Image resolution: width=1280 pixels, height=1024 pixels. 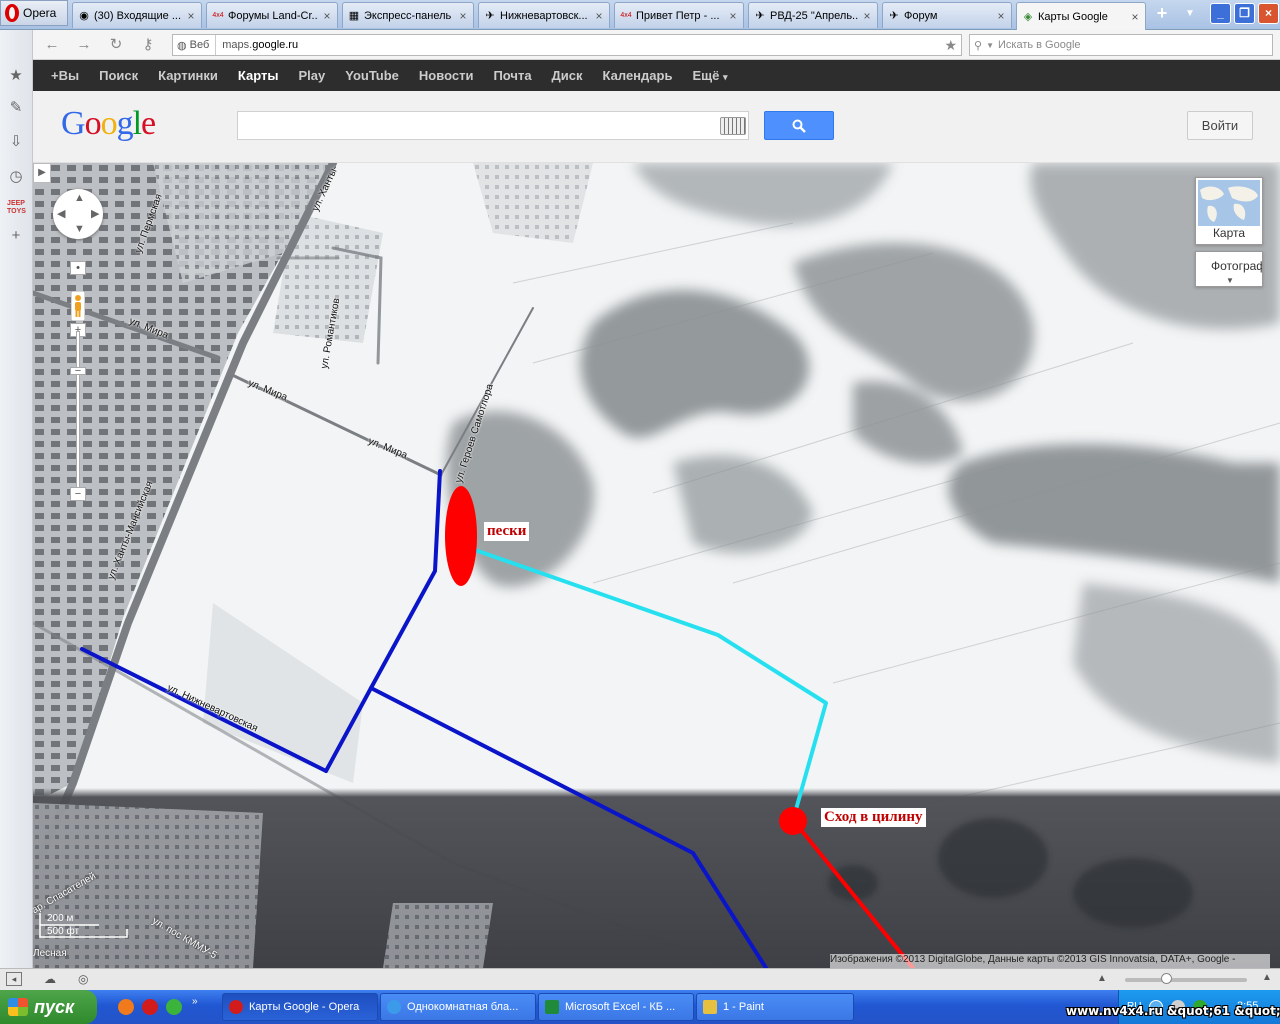 I want to click on tab-forum: ✈ Форум ×, so click(x=947, y=15).